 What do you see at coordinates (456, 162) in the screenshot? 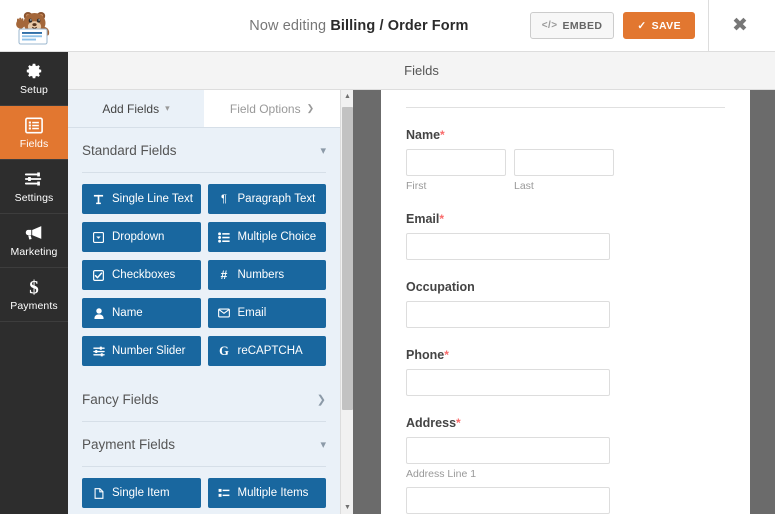
I see `name-first-input` at bounding box center [456, 162].